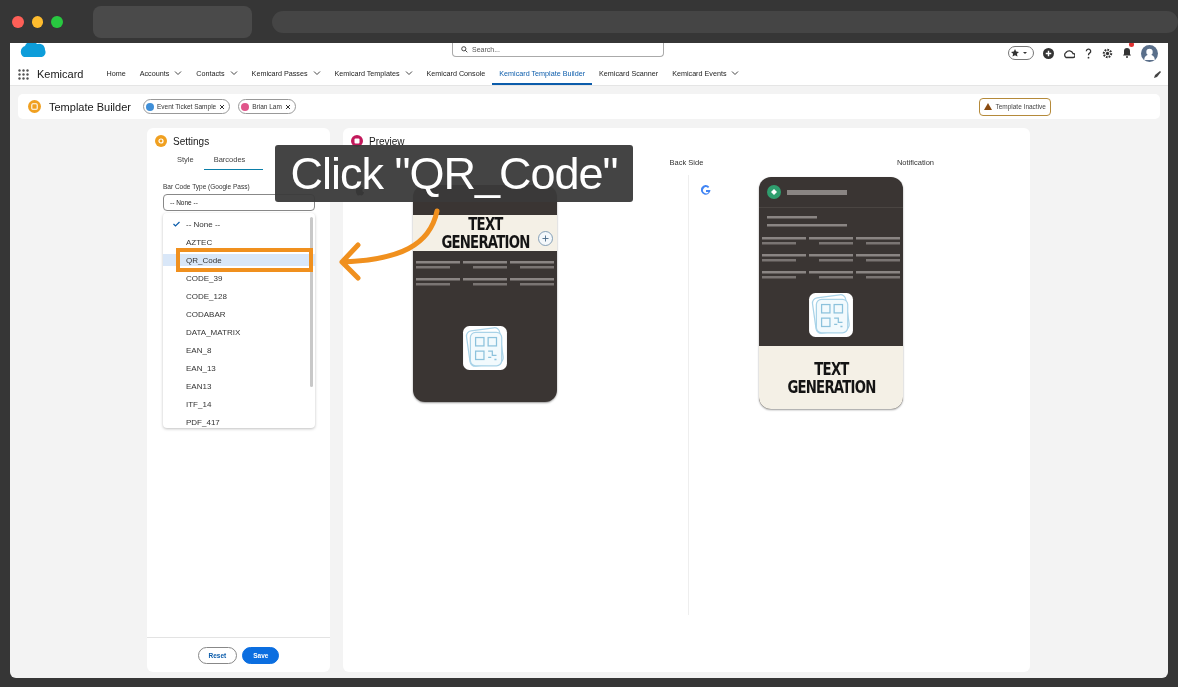 The height and width of the screenshot is (687, 1178). What do you see at coordinates (311, 302) in the screenshot?
I see `scrollbar` at bounding box center [311, 302].